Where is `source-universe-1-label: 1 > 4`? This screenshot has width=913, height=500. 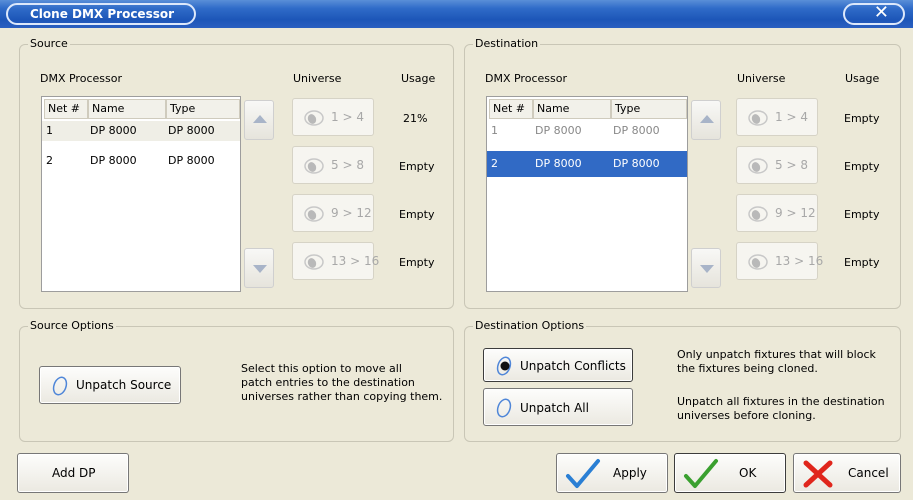
source-universe-1-label: 1 > 4 is located at coordinates (347, 117).